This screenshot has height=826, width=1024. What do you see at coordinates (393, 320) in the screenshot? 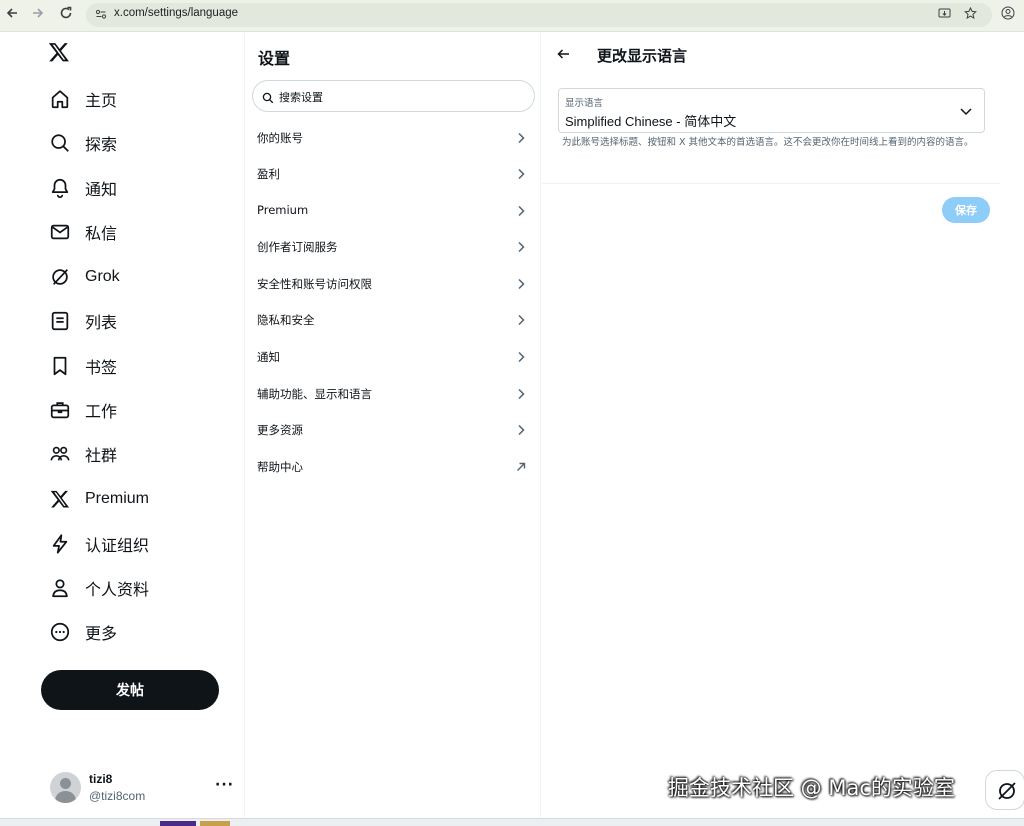
I see `settings-item-privacy: 隐私和安全` at bounding box center [393, 320].